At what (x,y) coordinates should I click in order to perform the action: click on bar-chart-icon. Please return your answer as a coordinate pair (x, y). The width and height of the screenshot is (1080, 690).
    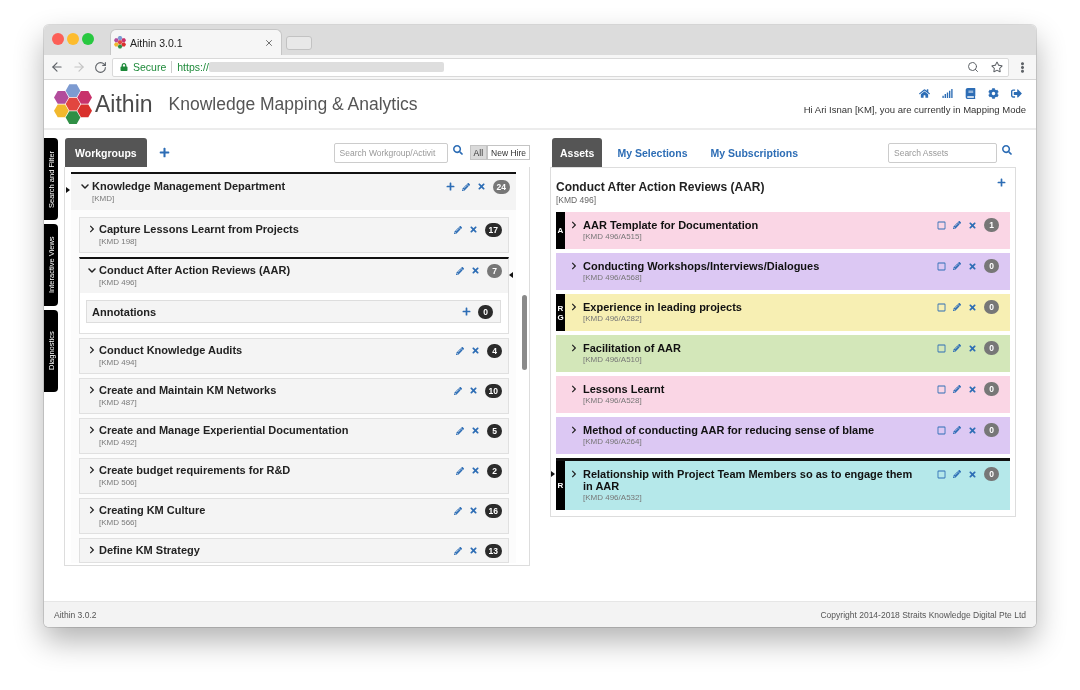
    Looking at the image, I should click on (947, 93).